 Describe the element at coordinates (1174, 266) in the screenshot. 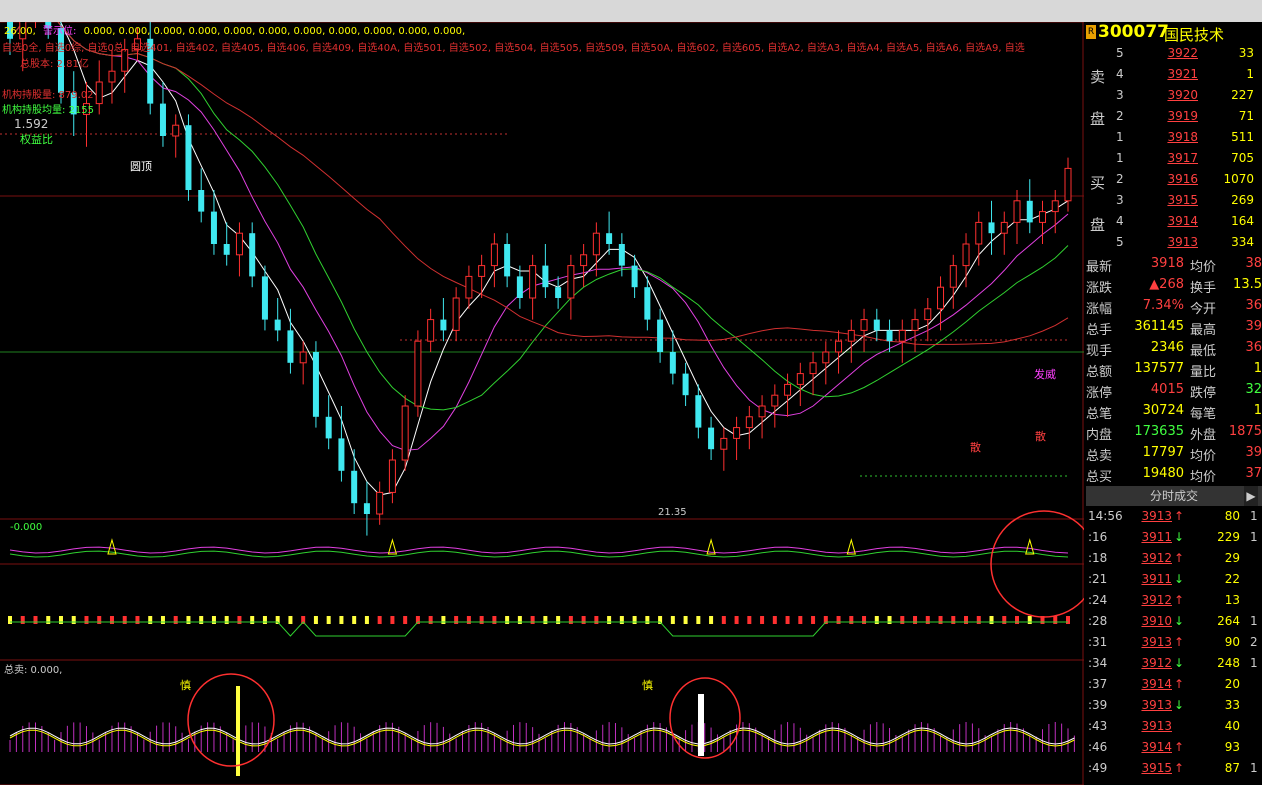

I see `quote-row: 最新 3918 均价 38` at that location.